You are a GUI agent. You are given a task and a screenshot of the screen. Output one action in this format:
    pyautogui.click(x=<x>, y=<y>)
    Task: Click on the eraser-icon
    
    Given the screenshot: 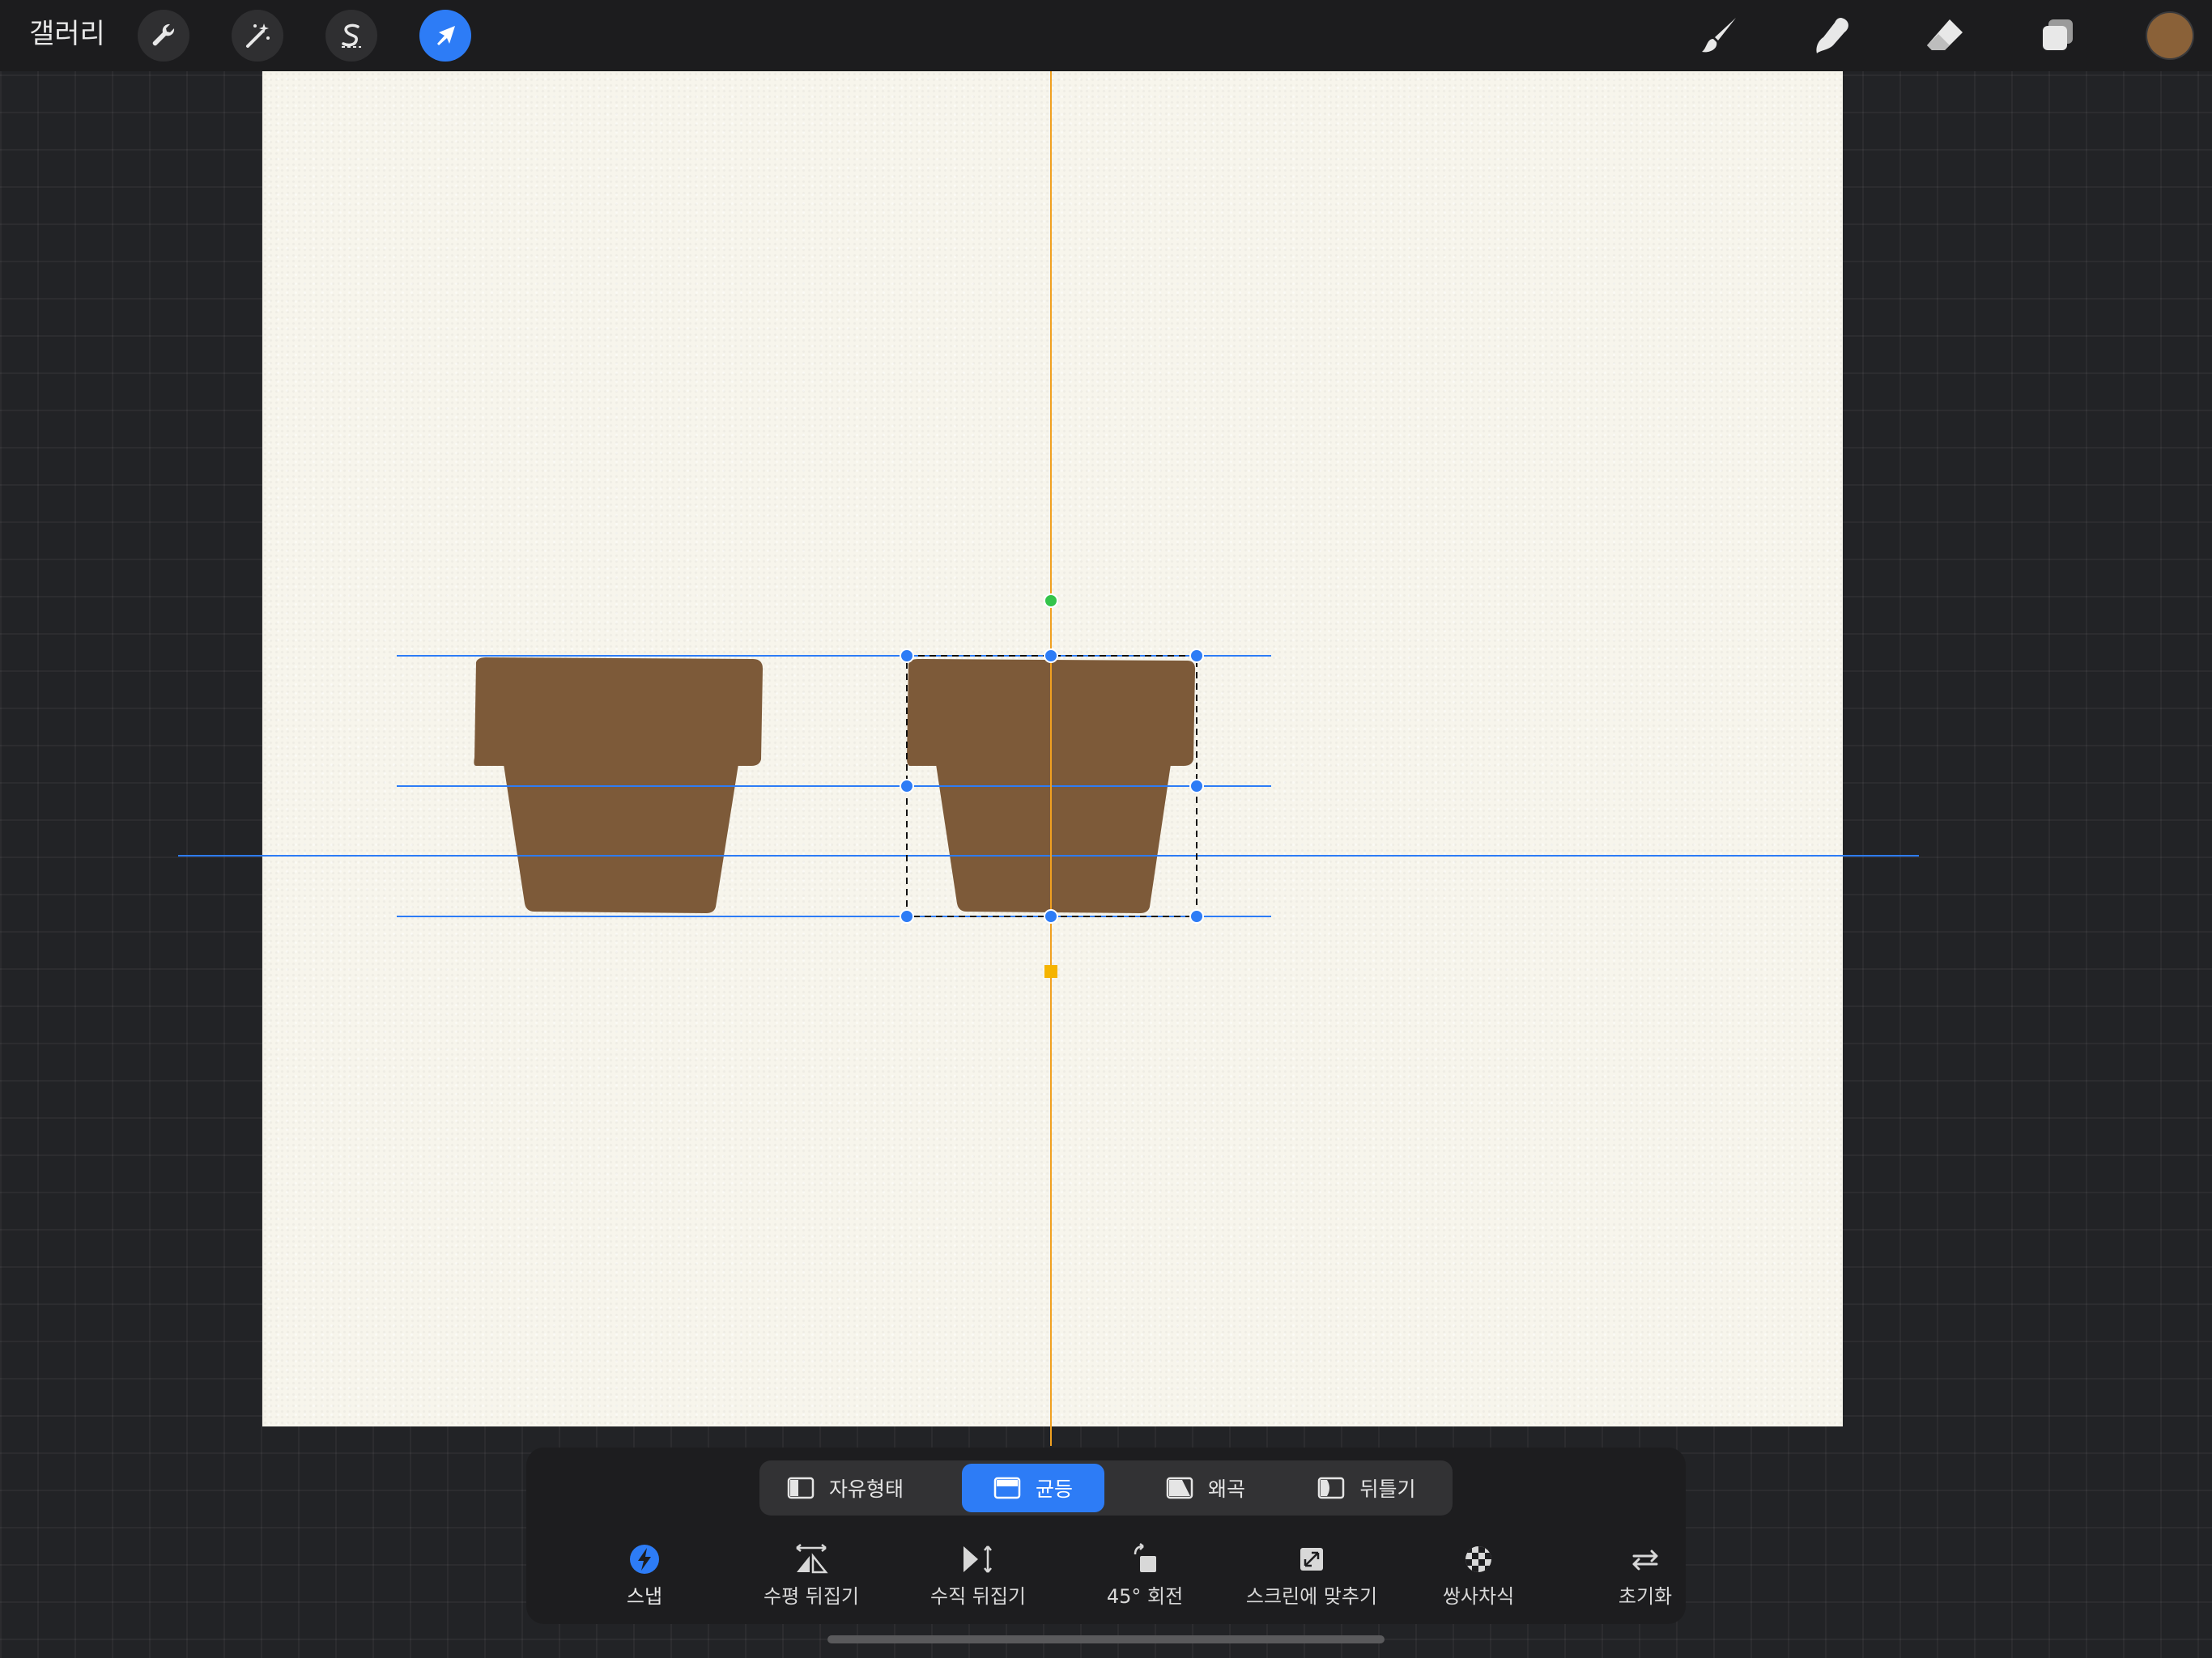 What is the action you would take?
    pyautogui.click(x=1945, y=34)
    